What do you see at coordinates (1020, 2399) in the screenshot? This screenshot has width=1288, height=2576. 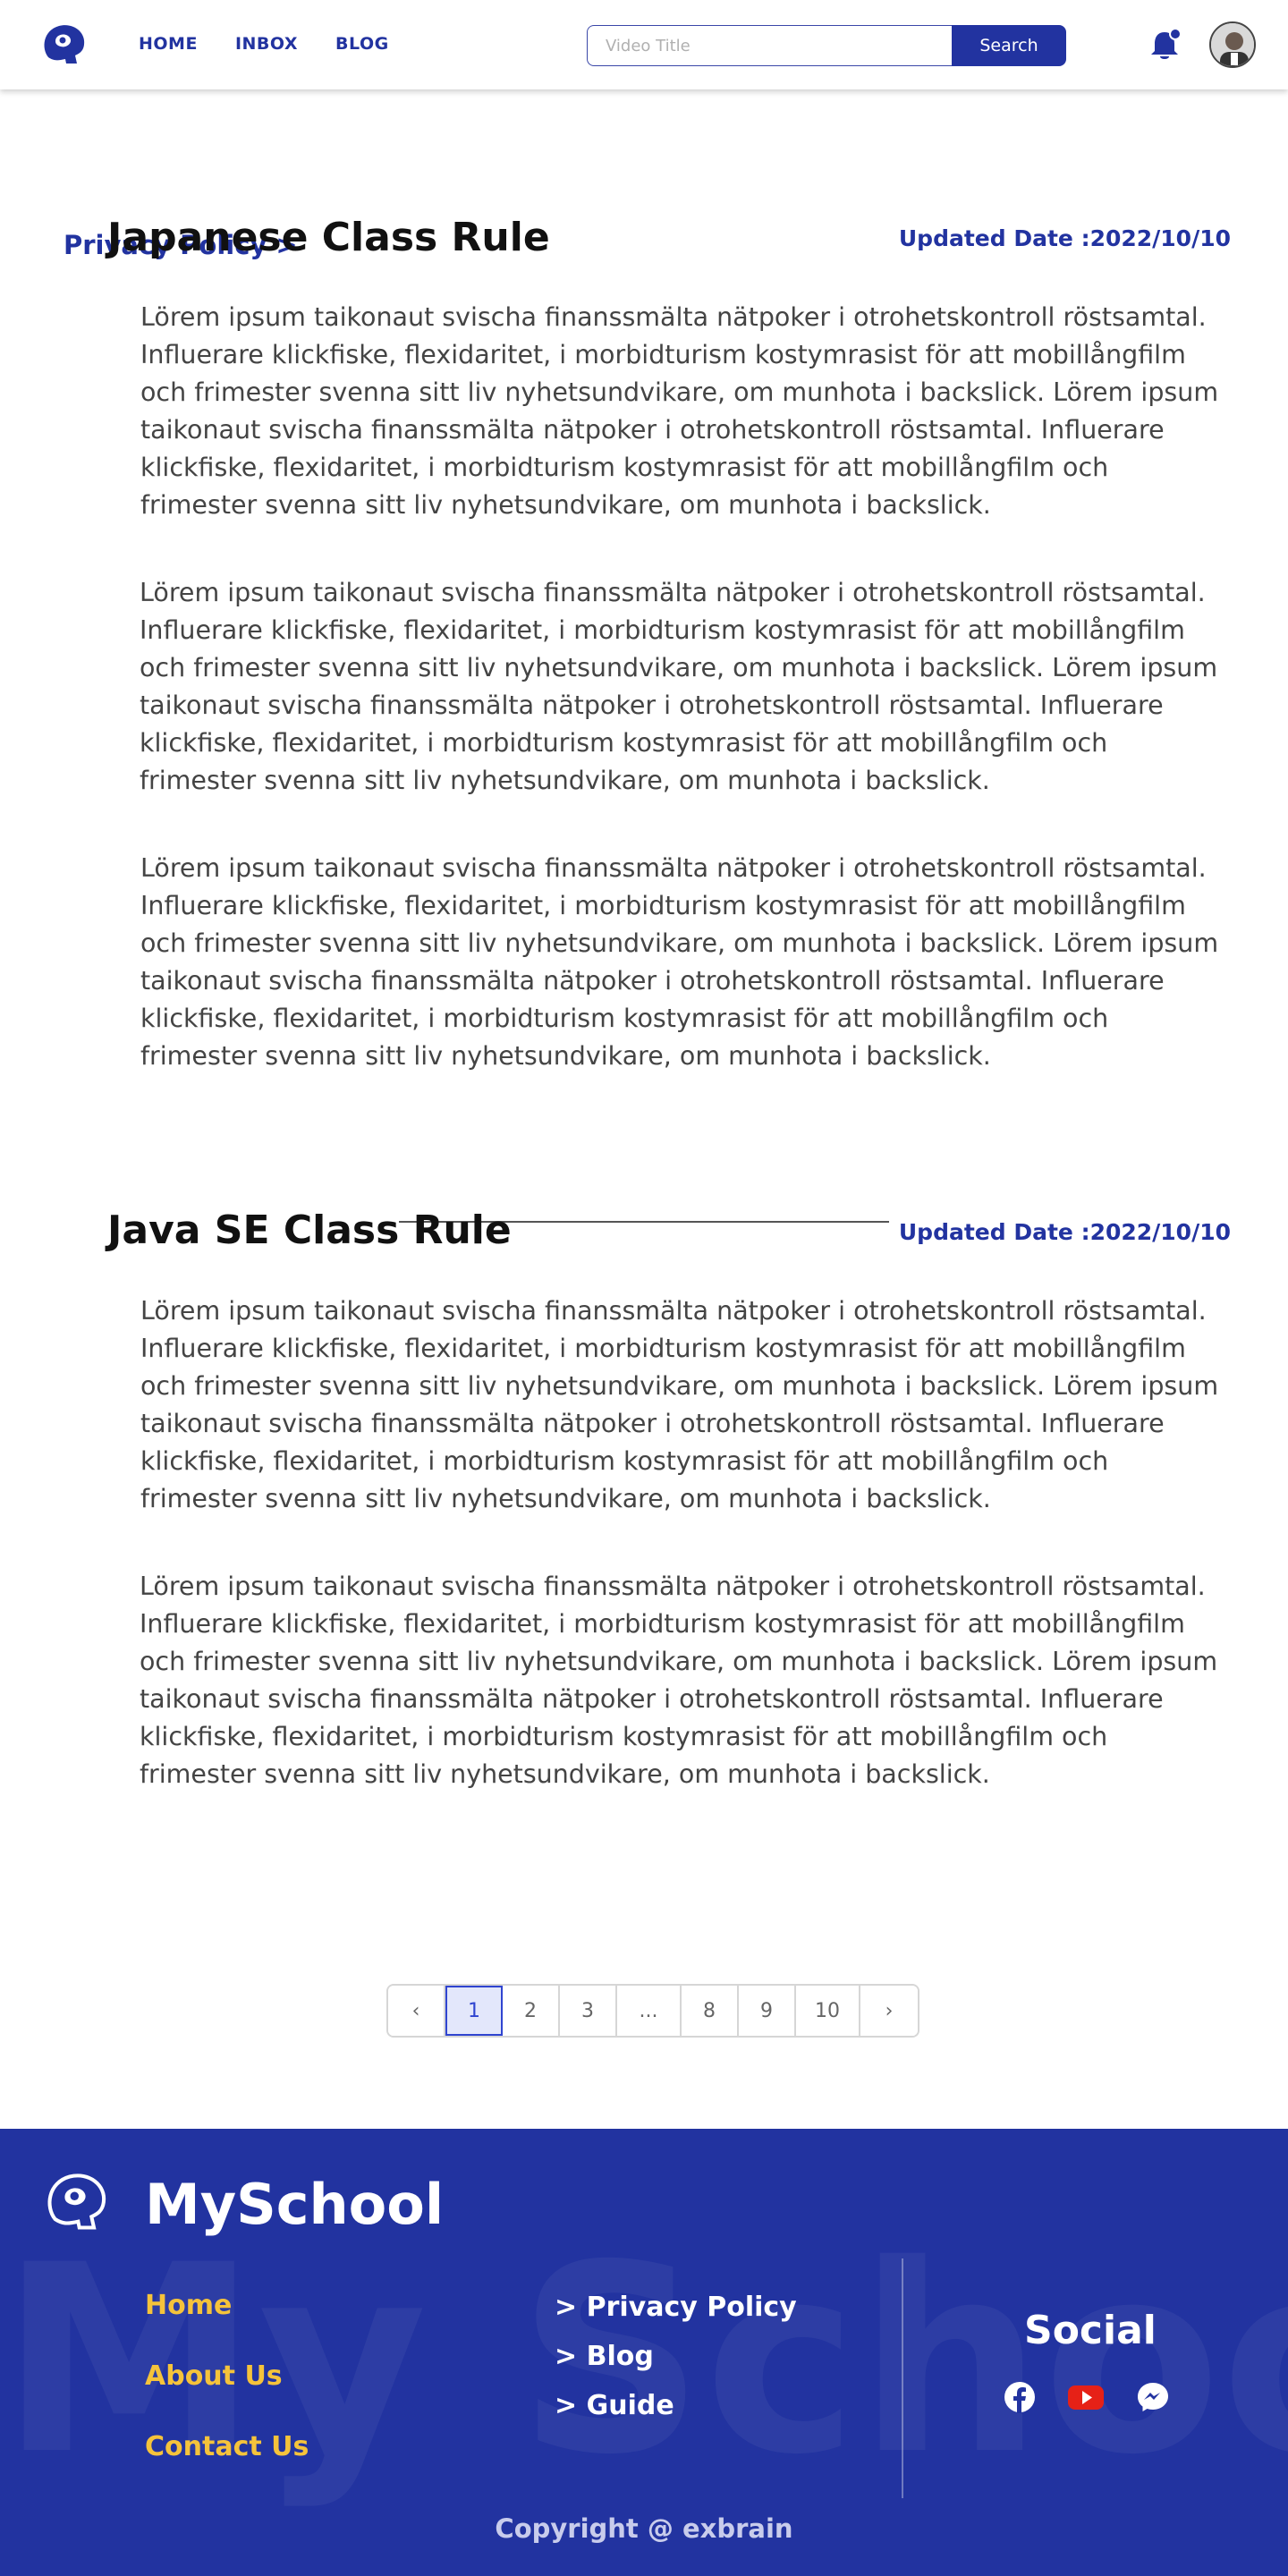 I see `facebook-icon` at bounding box center [1020, 2399].